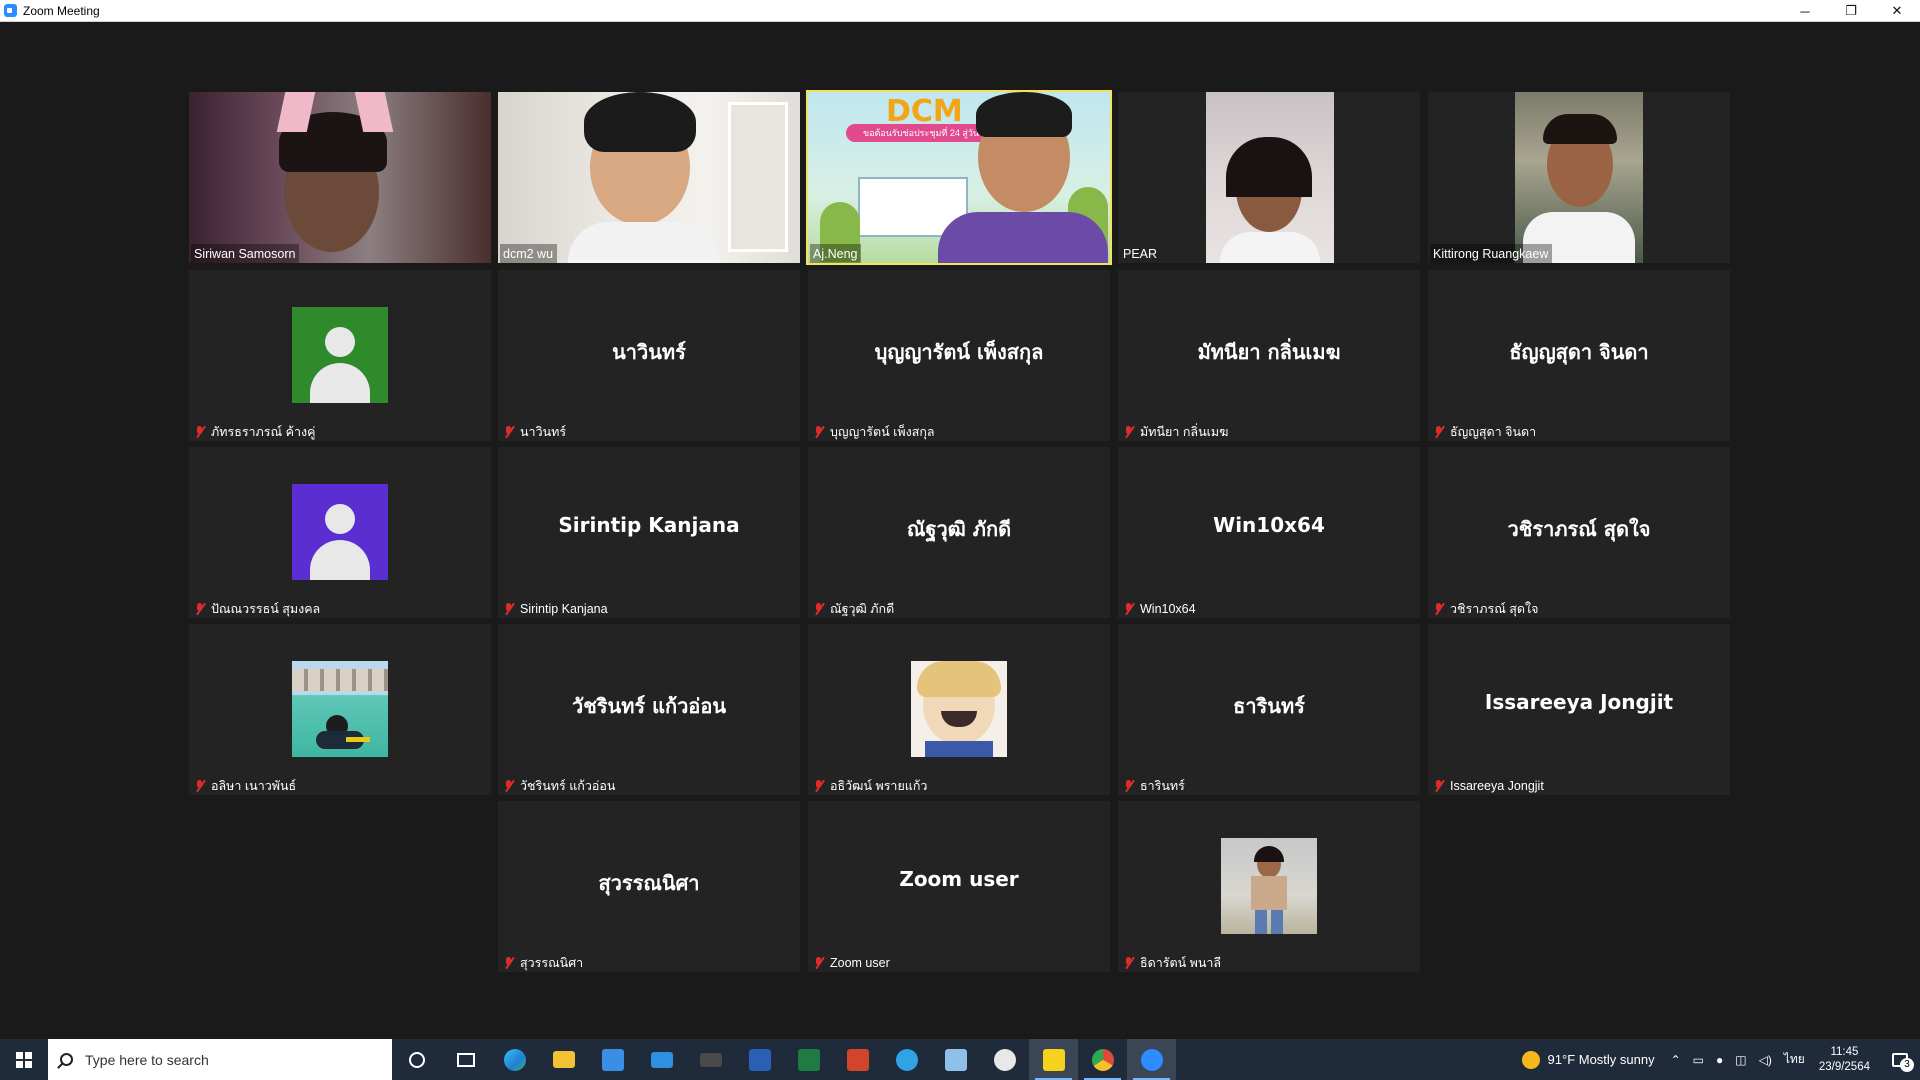 The width and height of the screenshot is (1920, 1080). Describe the element at coordinates (852, 962) in the screenshot. I see `participant-name: Zoom user` at that location.